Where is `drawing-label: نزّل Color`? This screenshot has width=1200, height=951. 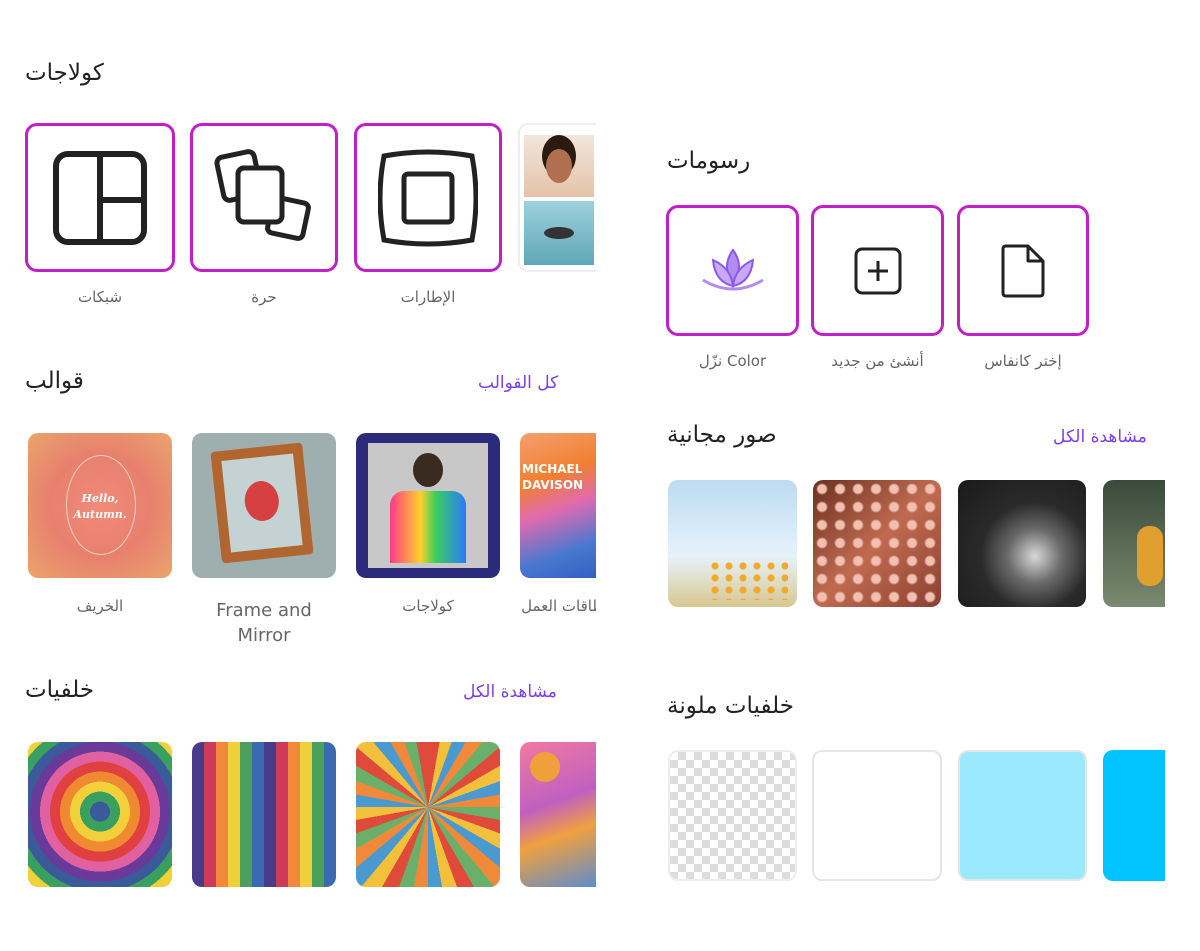
drawing-label: نزّل Color is located at coordinates (732, 361).